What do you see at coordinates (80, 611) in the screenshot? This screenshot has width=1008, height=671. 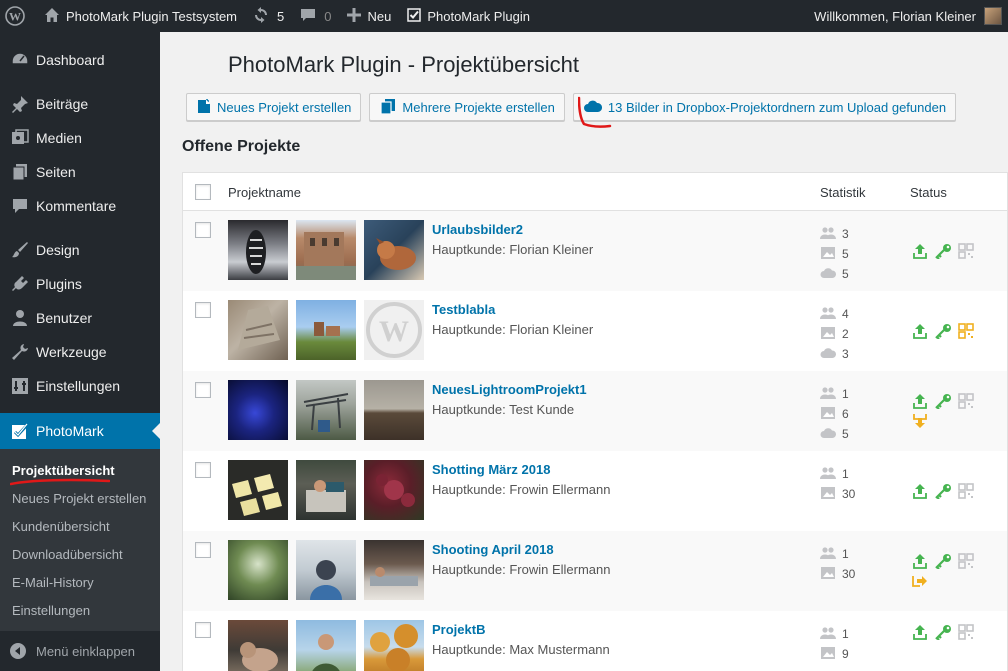 I see `submenu-item-einstellungen: Einstellungen` at bounding box center [80, 611].